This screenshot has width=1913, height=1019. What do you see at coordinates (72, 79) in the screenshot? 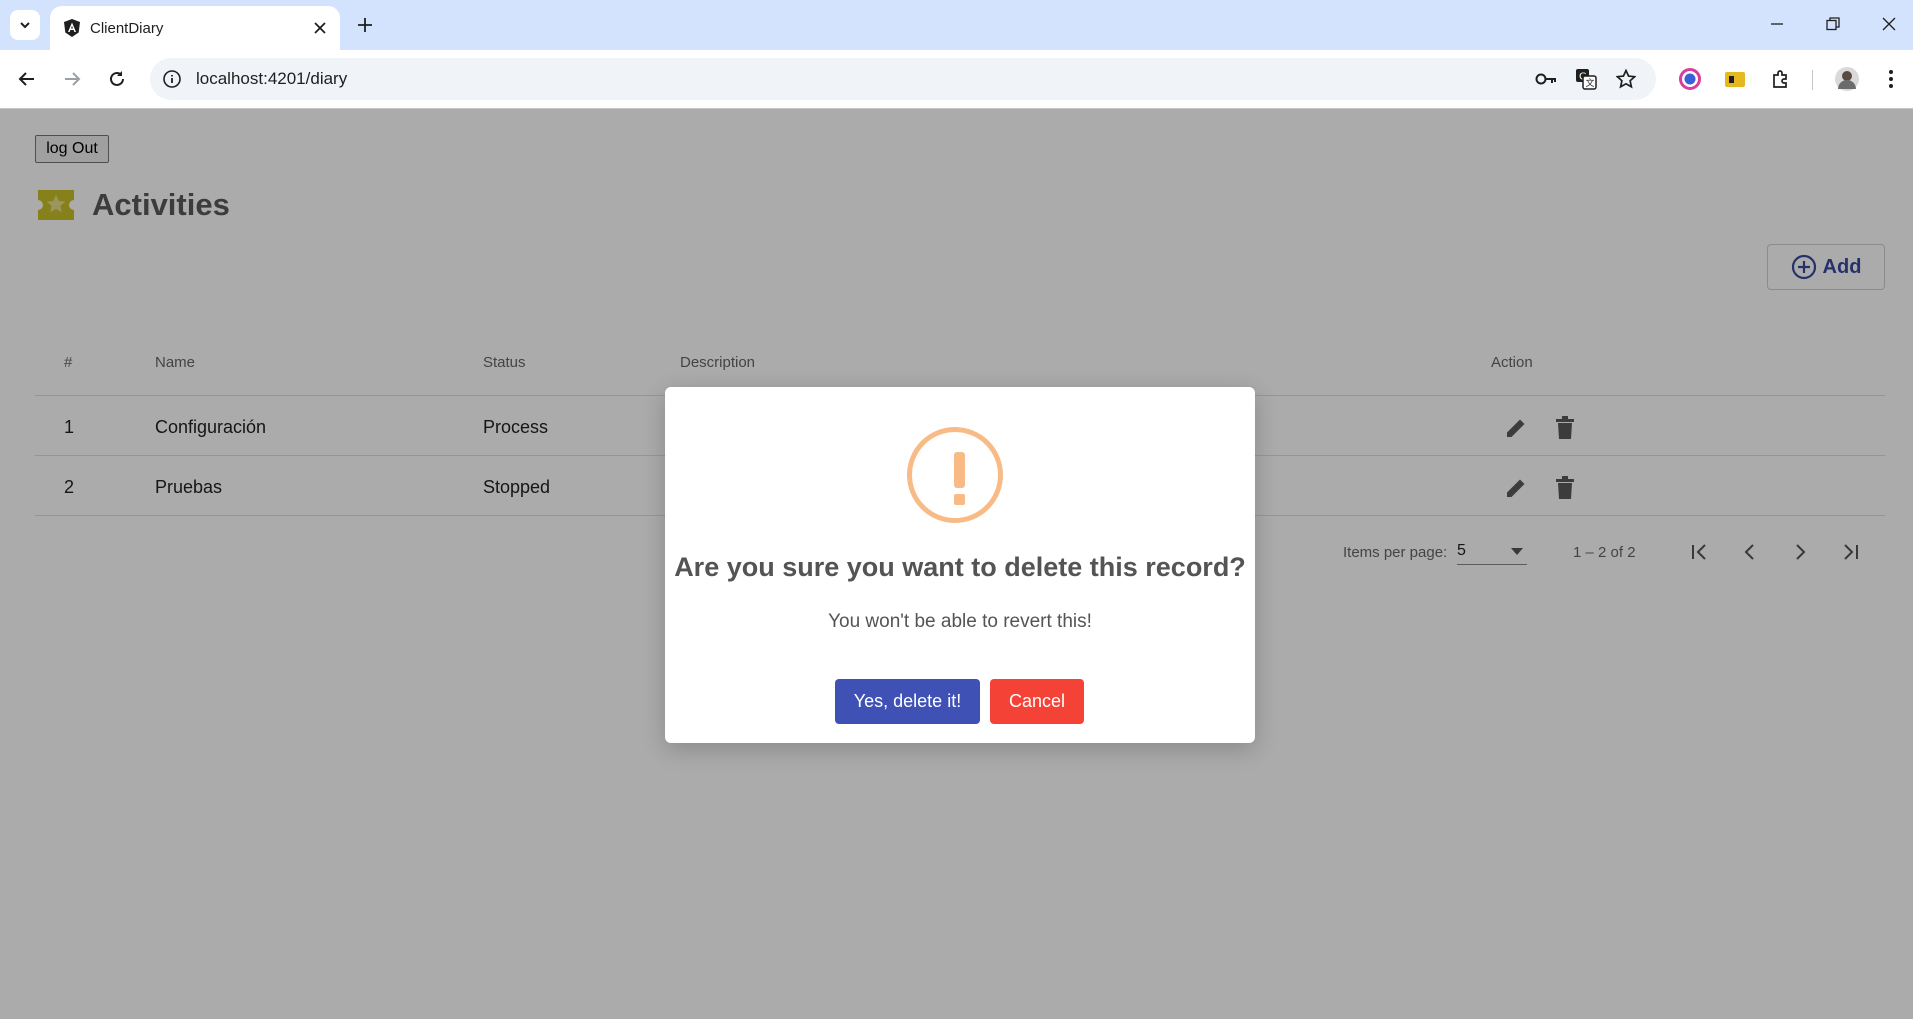
I see `forward-arrow-icon` at bounding box center [72, 79].